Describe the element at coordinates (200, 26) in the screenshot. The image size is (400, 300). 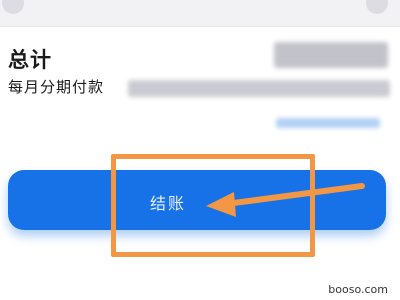
I see `section-divider` at that location.